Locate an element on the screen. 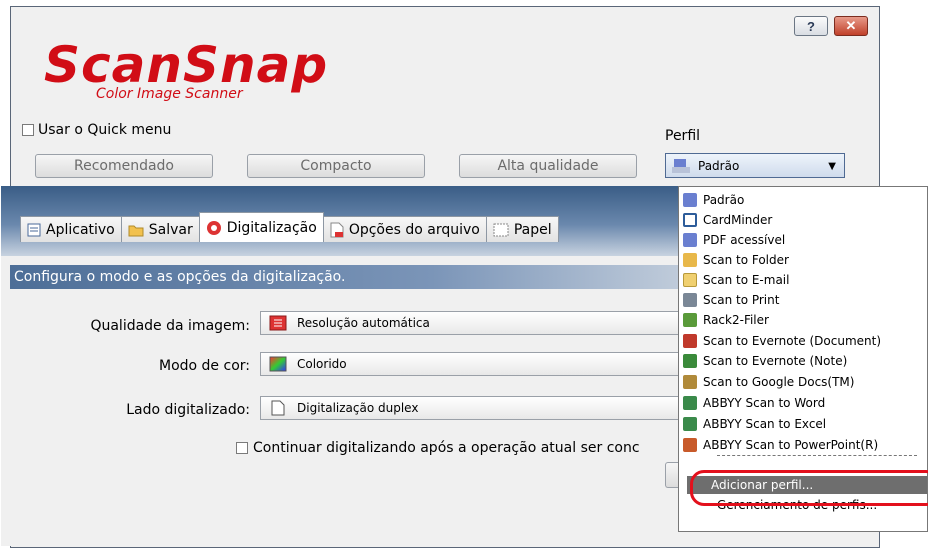  profile-item-label: Scan to Print is located at coordinates (741, 300).